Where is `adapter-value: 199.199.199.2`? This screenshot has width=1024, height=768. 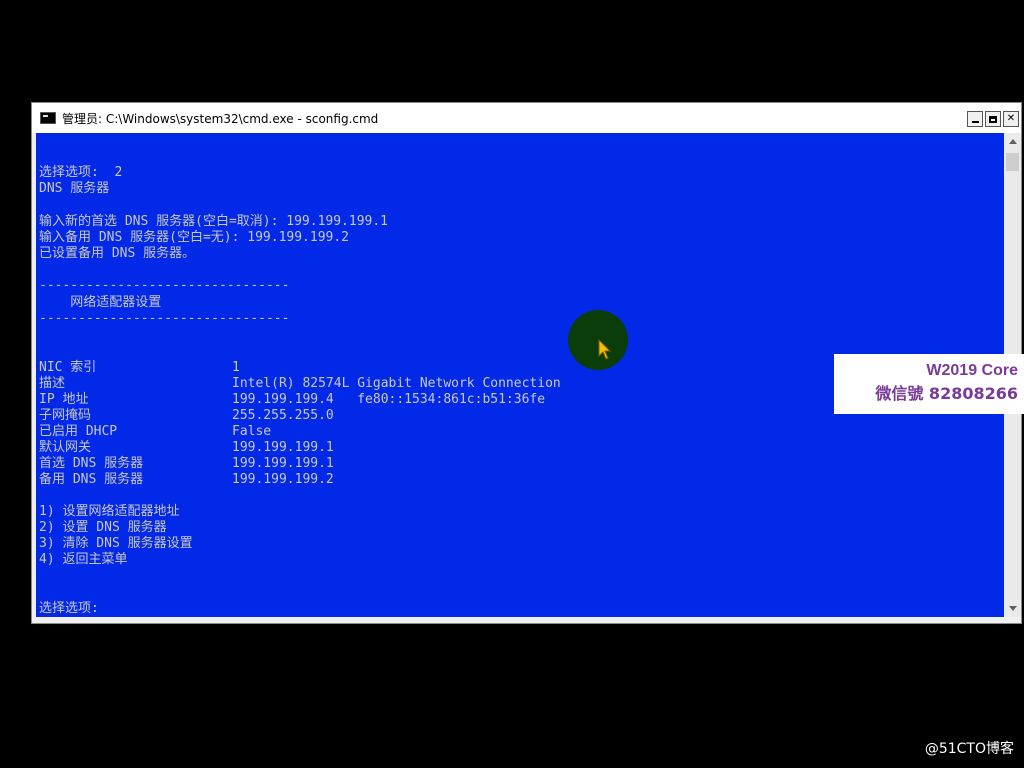
adapter-value: 199.199.199.2 is located at coordinates (283, 479).